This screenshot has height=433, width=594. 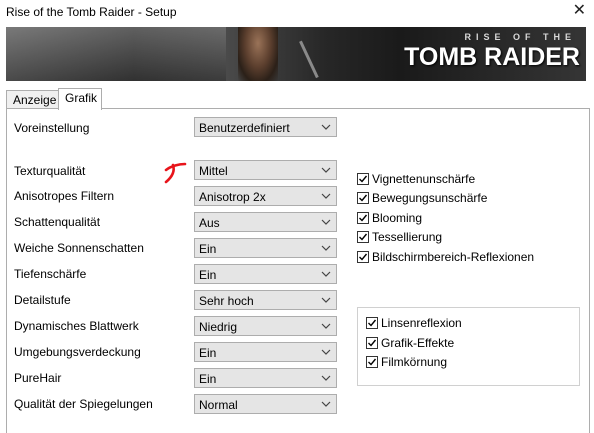 What do you see at coordinates (218, 405) in the screenshot?
I see `dropdown-value: Normal` at bounding box center [218, 405].